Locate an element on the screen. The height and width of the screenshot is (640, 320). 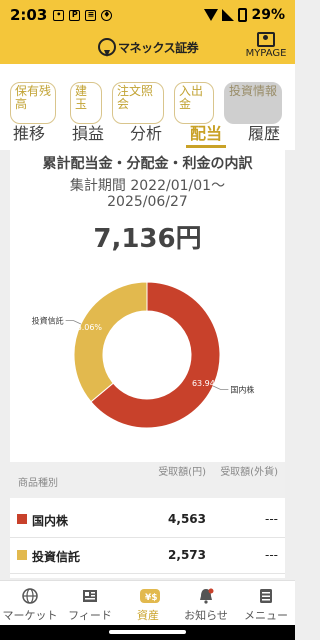
tab-history: 履歴 is located at coordinates (264, 132).